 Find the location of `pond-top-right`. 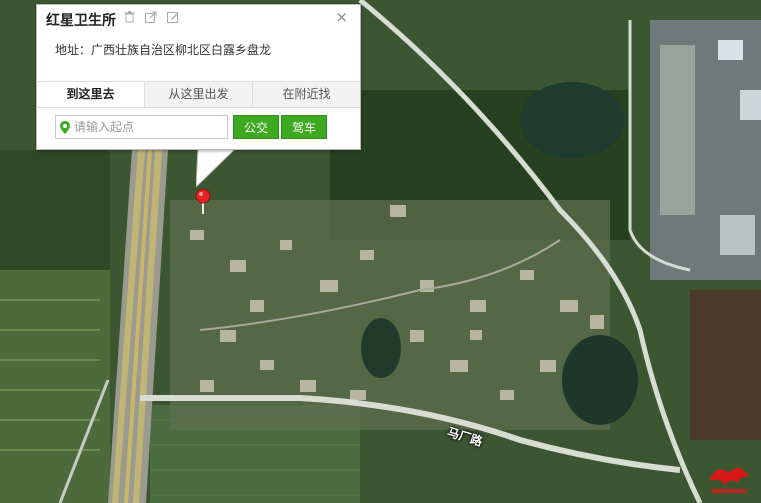

pond-top-right is located at coordinates (572, 120).